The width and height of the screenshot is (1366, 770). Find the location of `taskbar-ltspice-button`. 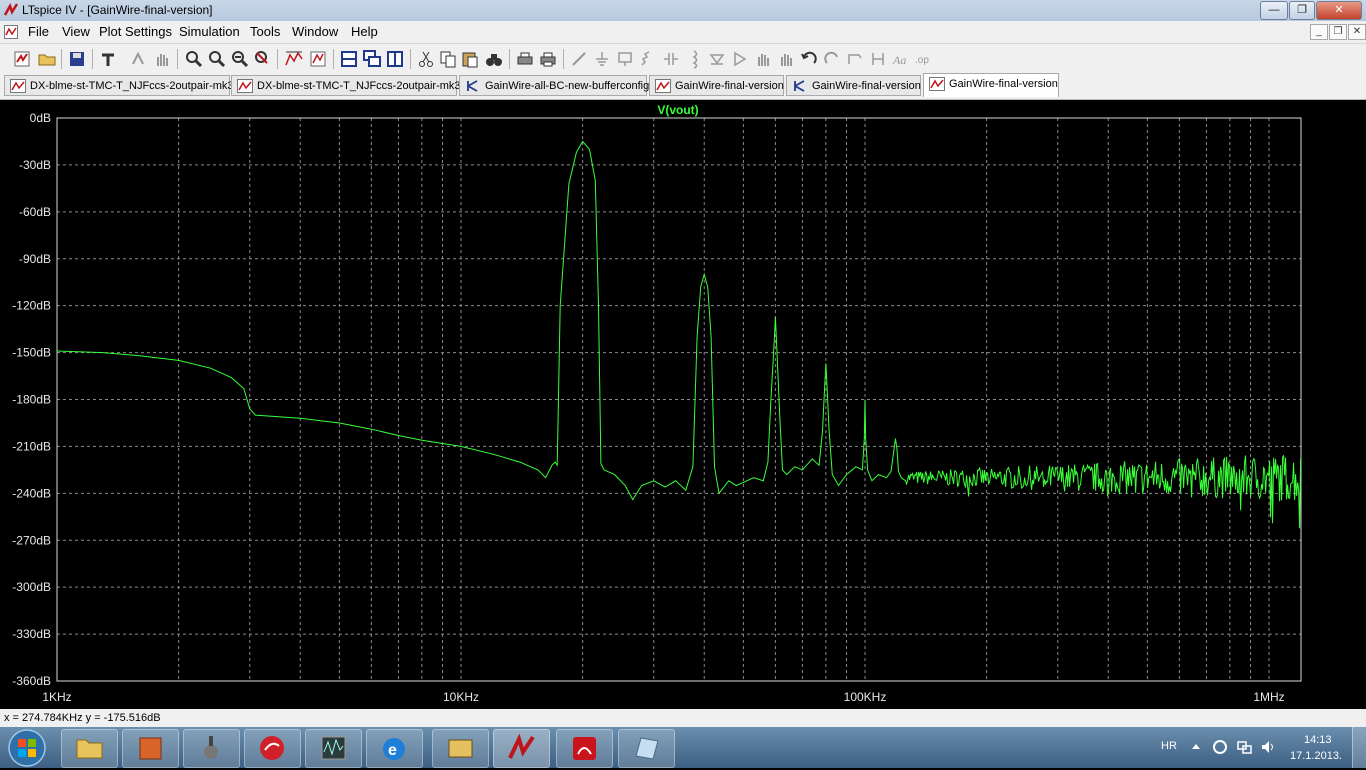

taskbar-ltspice-button is located at coordinates (521, 748).